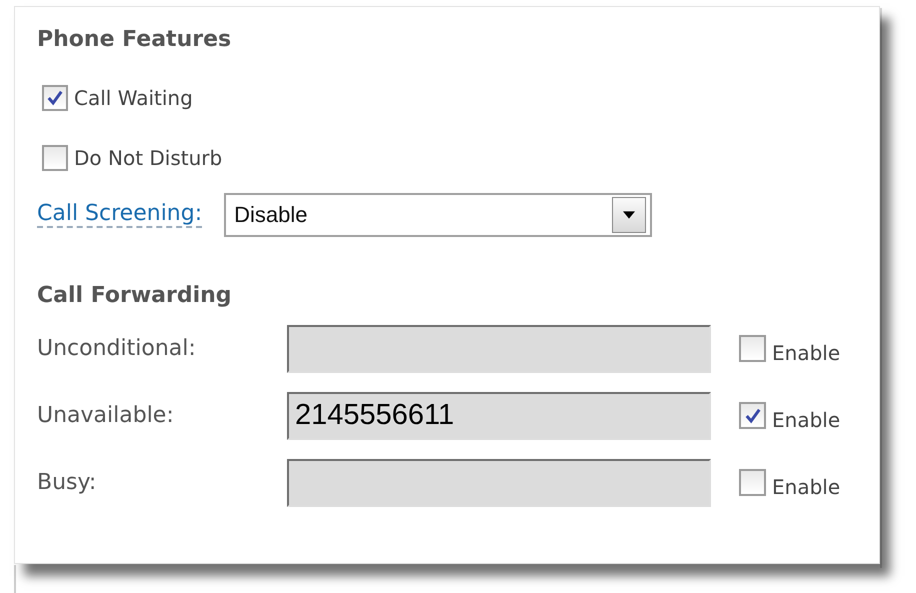  I want to click on checkbox-label: Call Waiting, so click(133, 98).